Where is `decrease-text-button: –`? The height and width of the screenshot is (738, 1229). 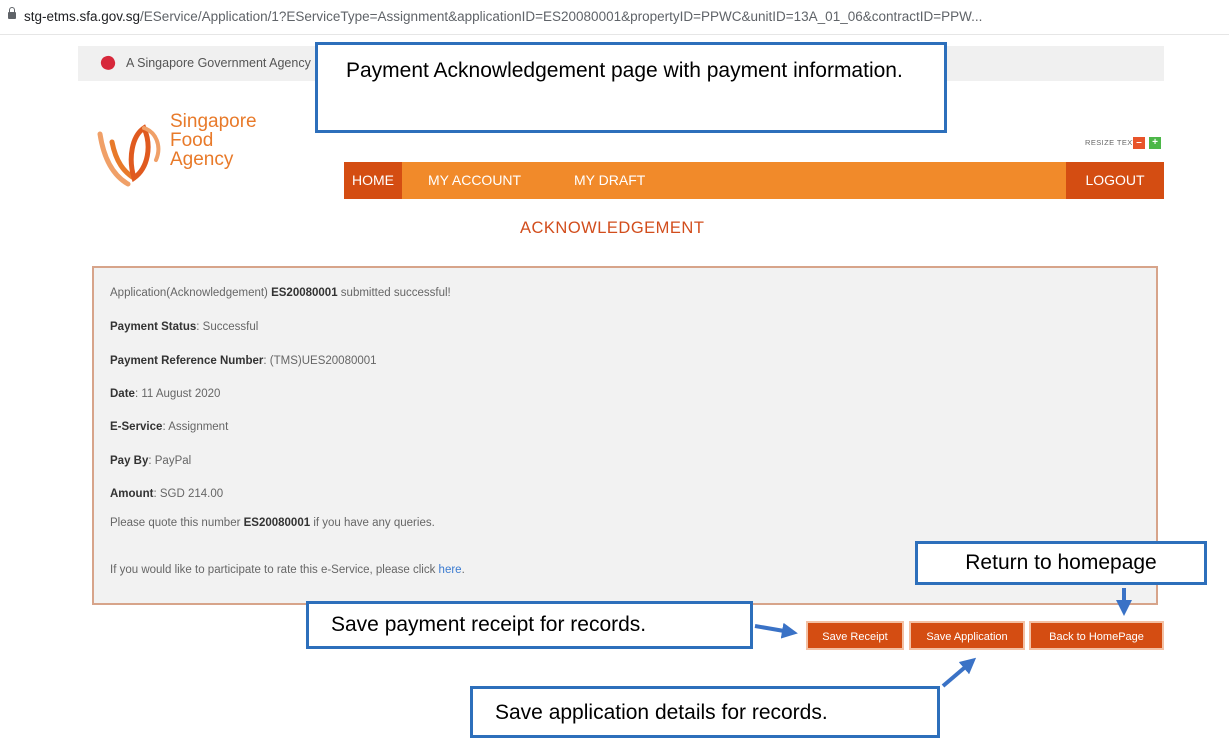
decrease-text-button: – is located at coordinates (1139, 143).